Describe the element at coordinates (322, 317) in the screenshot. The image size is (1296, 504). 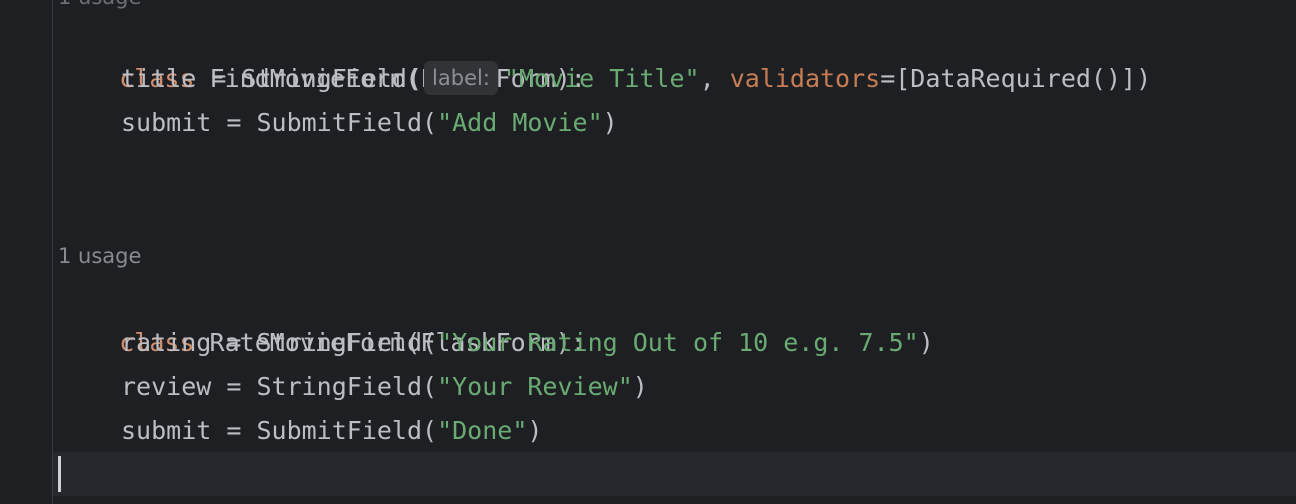
I see `code-line-class-rate-movie-form: class RateMovieForm(FlaskForm):` at that location.